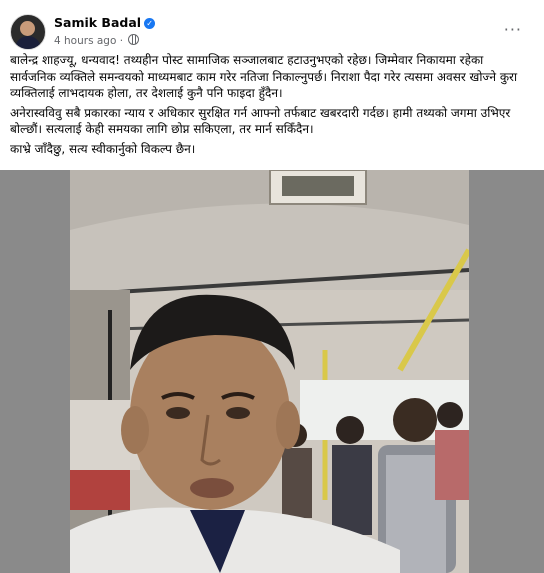 Image resolution: width=544 pixels, height=573 pixels. Describe the element at coordinates (85, 41) in the screenshot. I see `post-timestamp: 4 hours ago` at that location.